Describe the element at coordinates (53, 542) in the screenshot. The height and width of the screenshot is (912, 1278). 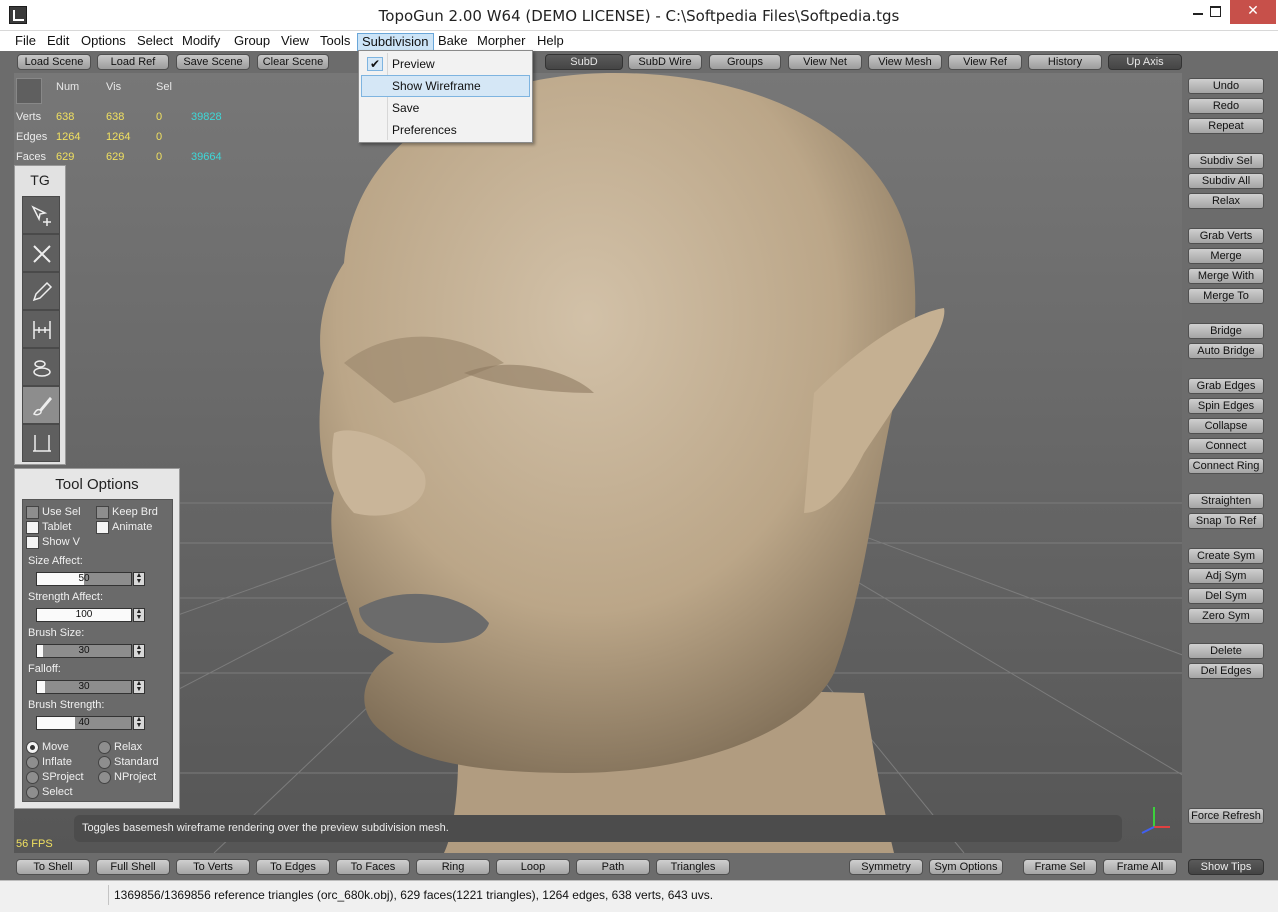
I see `show-v-checkbox: Show V` at that location.